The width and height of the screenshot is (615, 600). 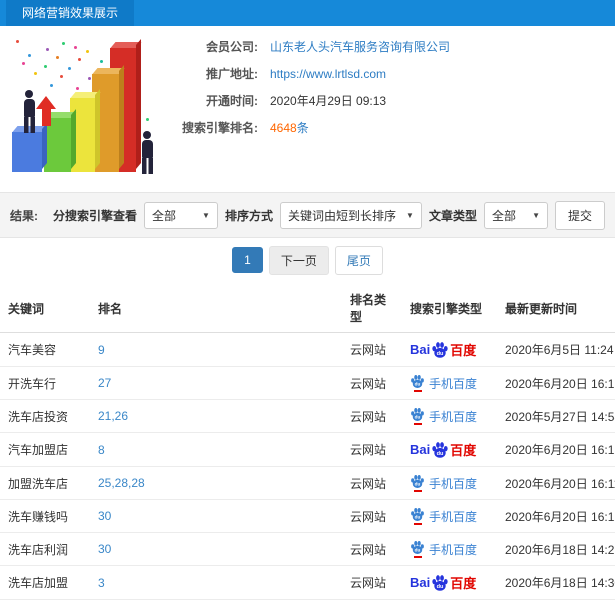 I want to click on page-title: 网络营销效果展示, so click(x=70, y=13).